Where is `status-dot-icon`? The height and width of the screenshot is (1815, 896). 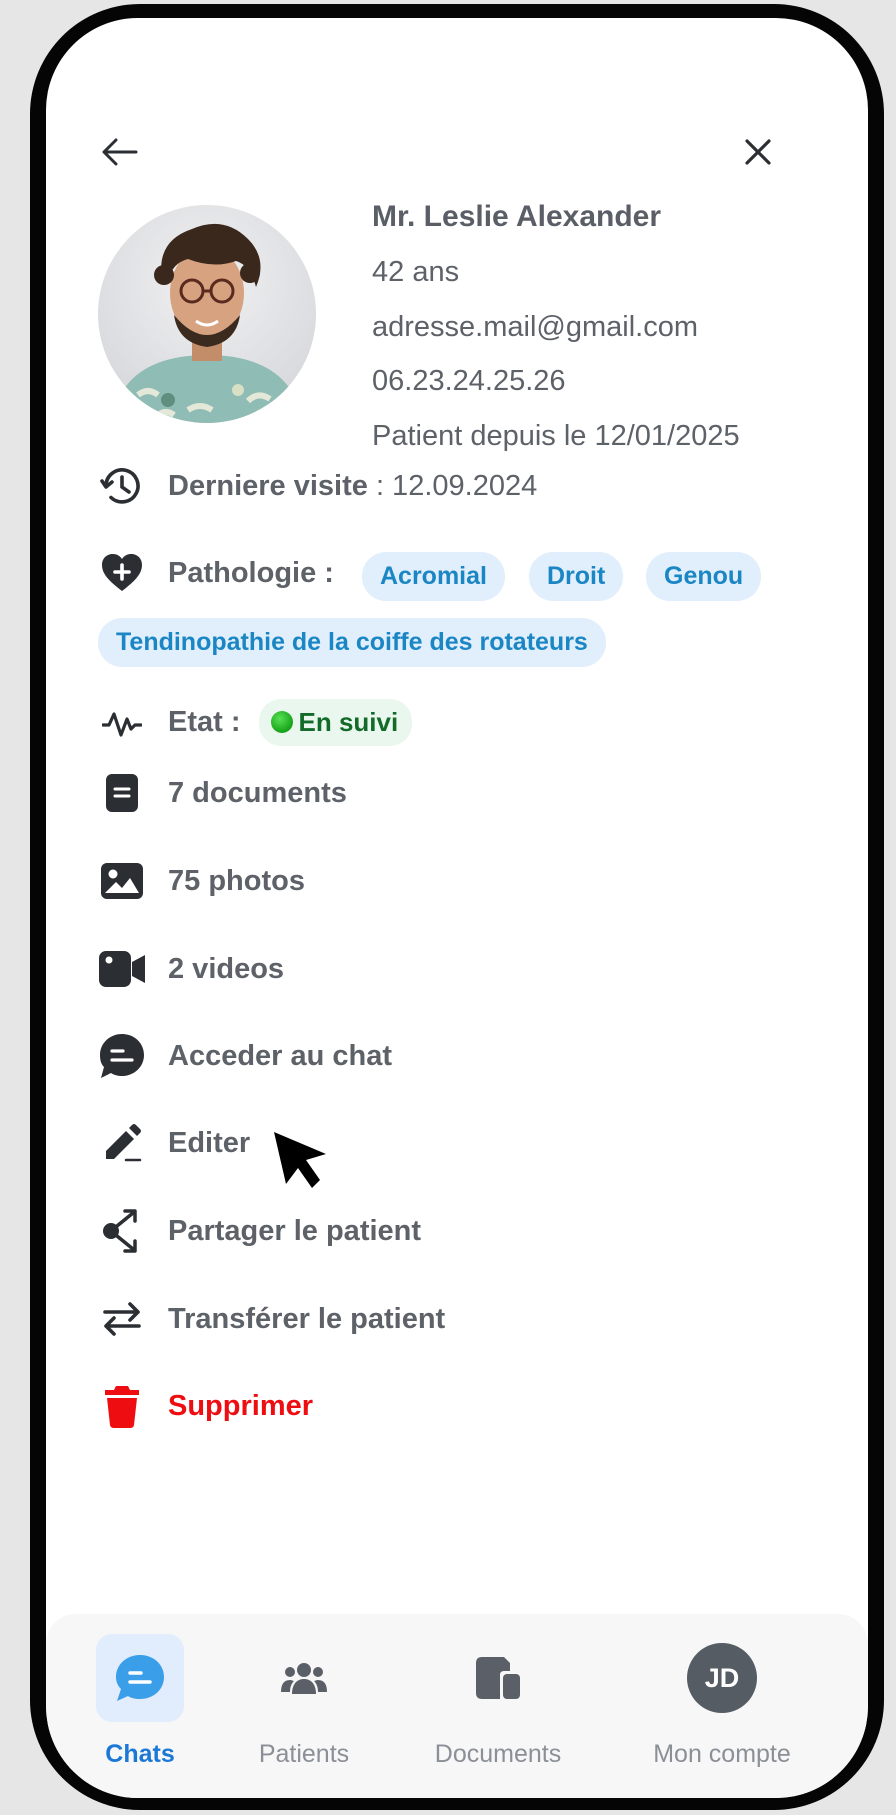 status-dot-icon is located at coordinates (281, 722).